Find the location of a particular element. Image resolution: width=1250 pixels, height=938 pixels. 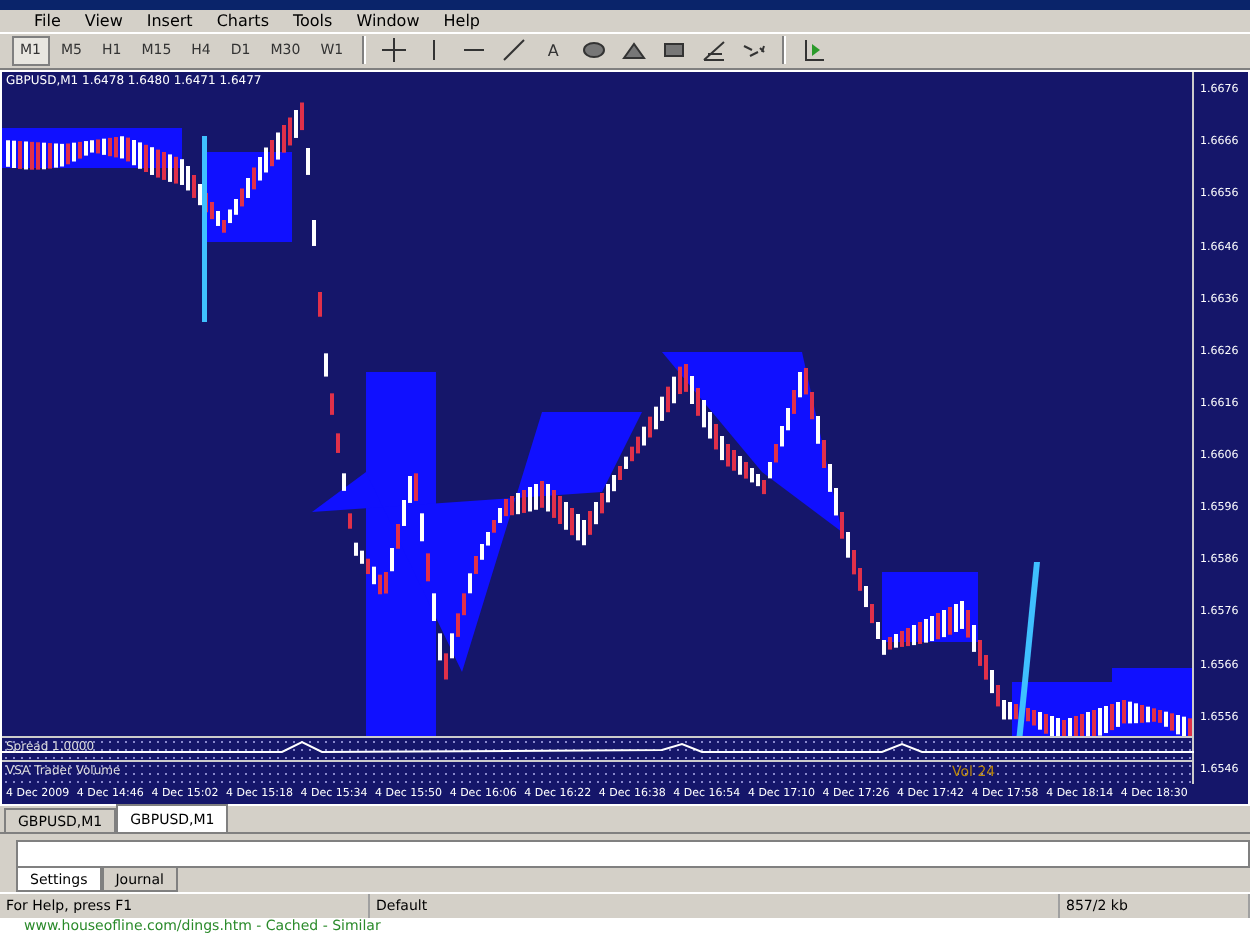

menu-item: View is located at coordinates (103, 20).